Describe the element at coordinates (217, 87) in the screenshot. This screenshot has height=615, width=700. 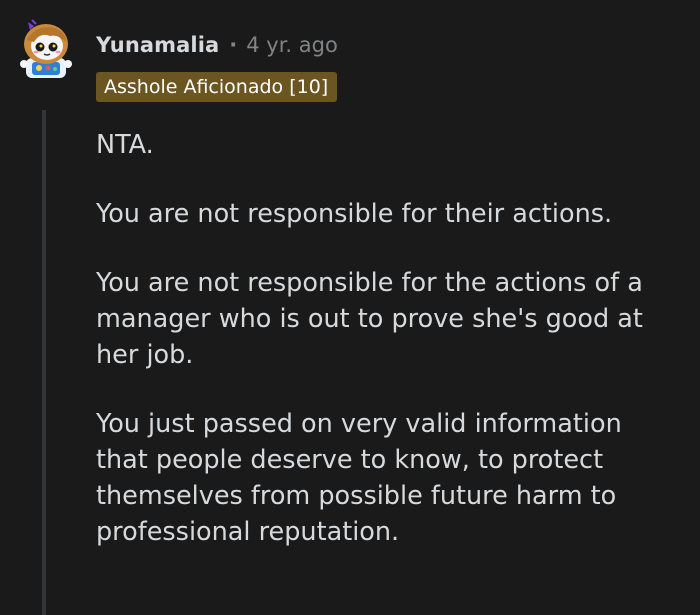
I see `user-flair: Asshole Aficionado [10]` at that location.